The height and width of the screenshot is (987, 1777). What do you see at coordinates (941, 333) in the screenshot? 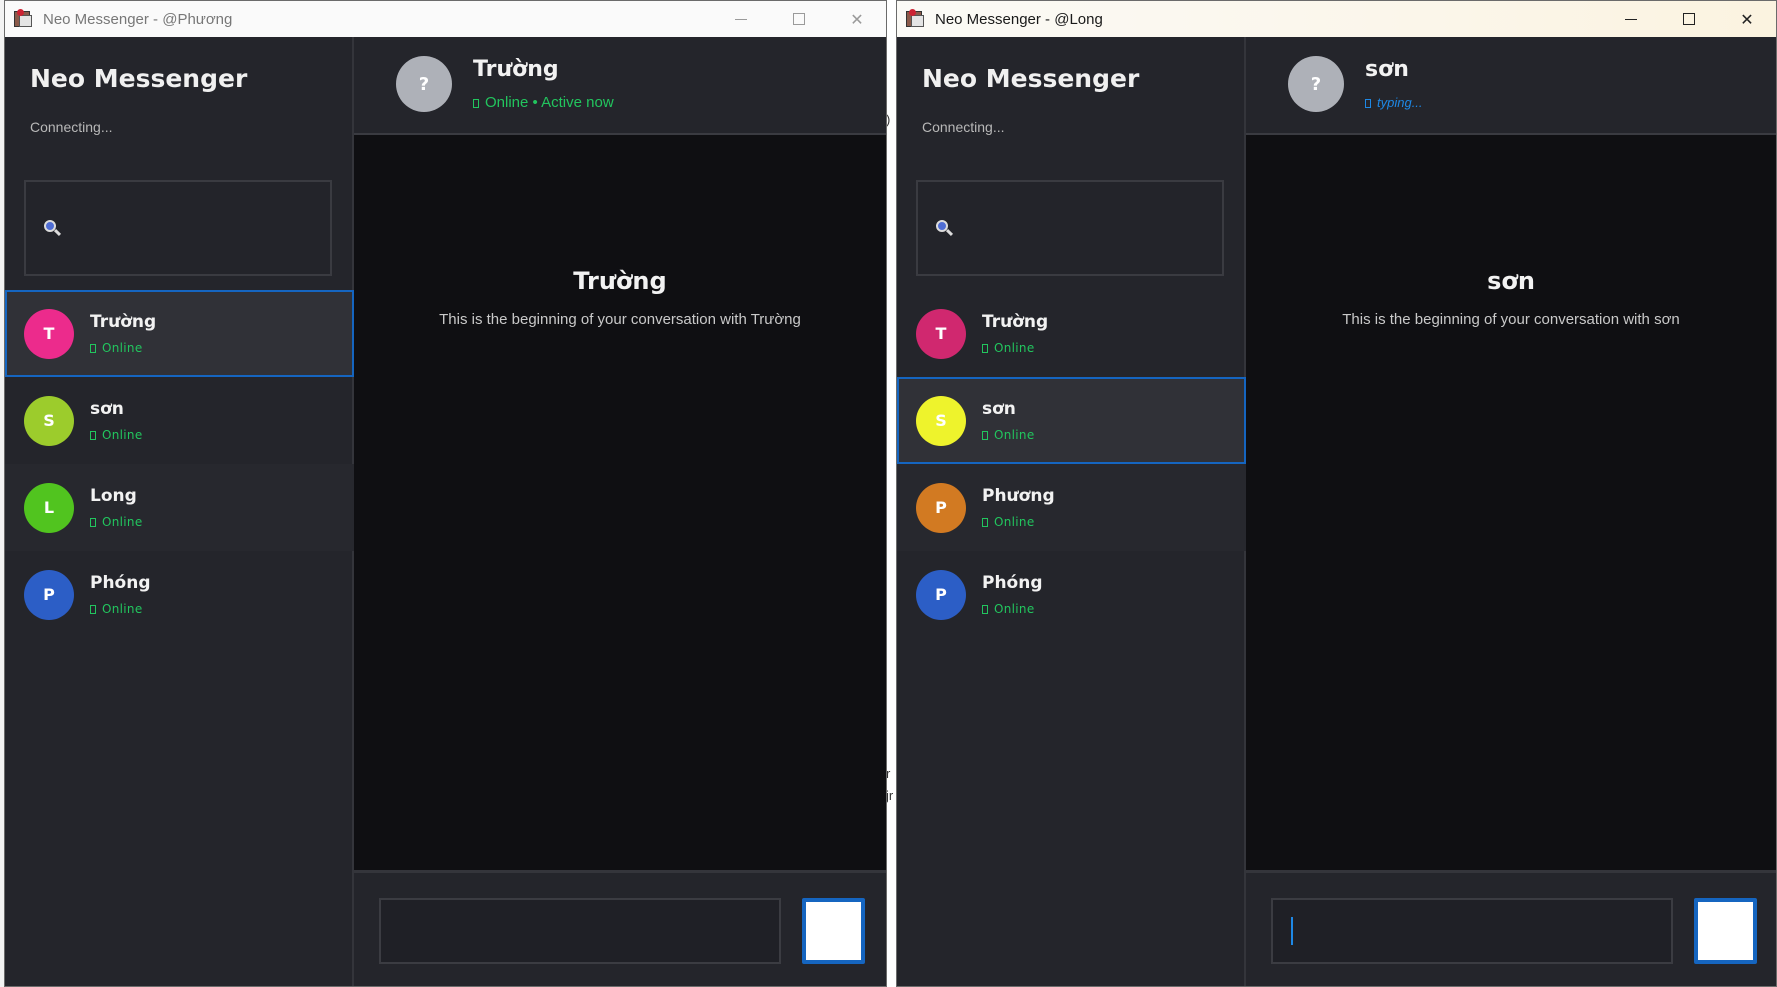
I see `avatar: T` at bounding box center [941, 333].